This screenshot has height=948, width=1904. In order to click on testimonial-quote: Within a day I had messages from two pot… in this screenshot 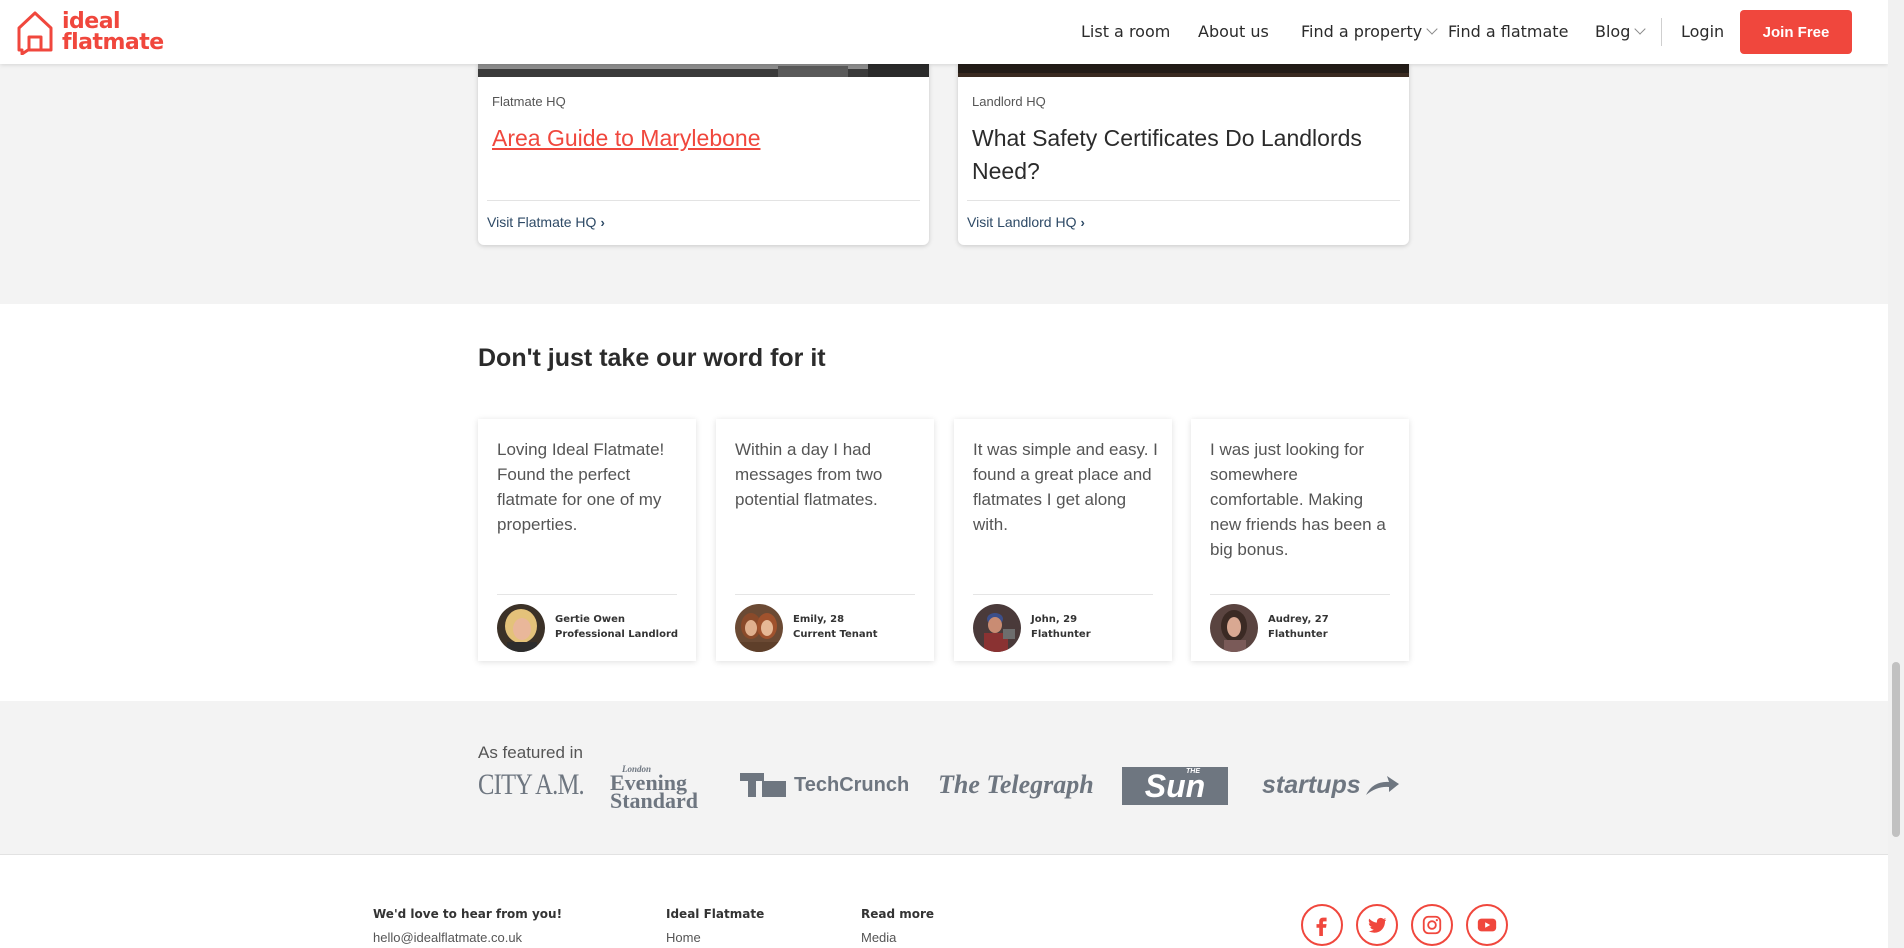, I will do `click(809, 474)`.